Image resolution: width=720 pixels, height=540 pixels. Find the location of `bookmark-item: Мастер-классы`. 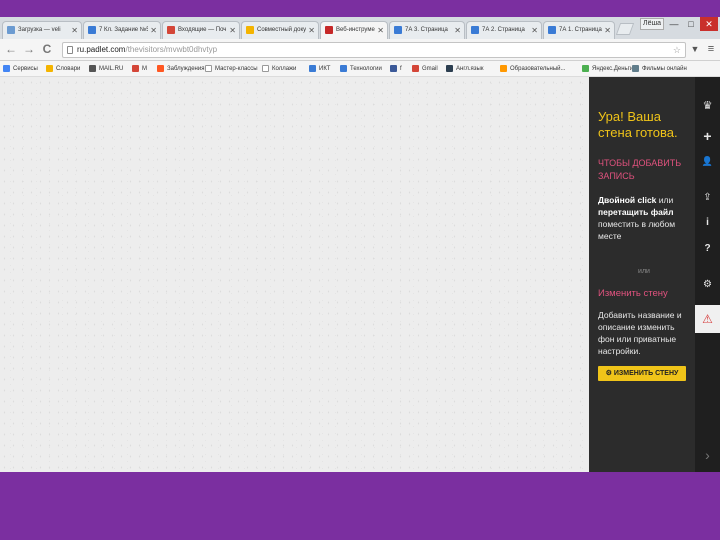

bookmark-item: Мастер-классы is located at coordinates (231, 69).